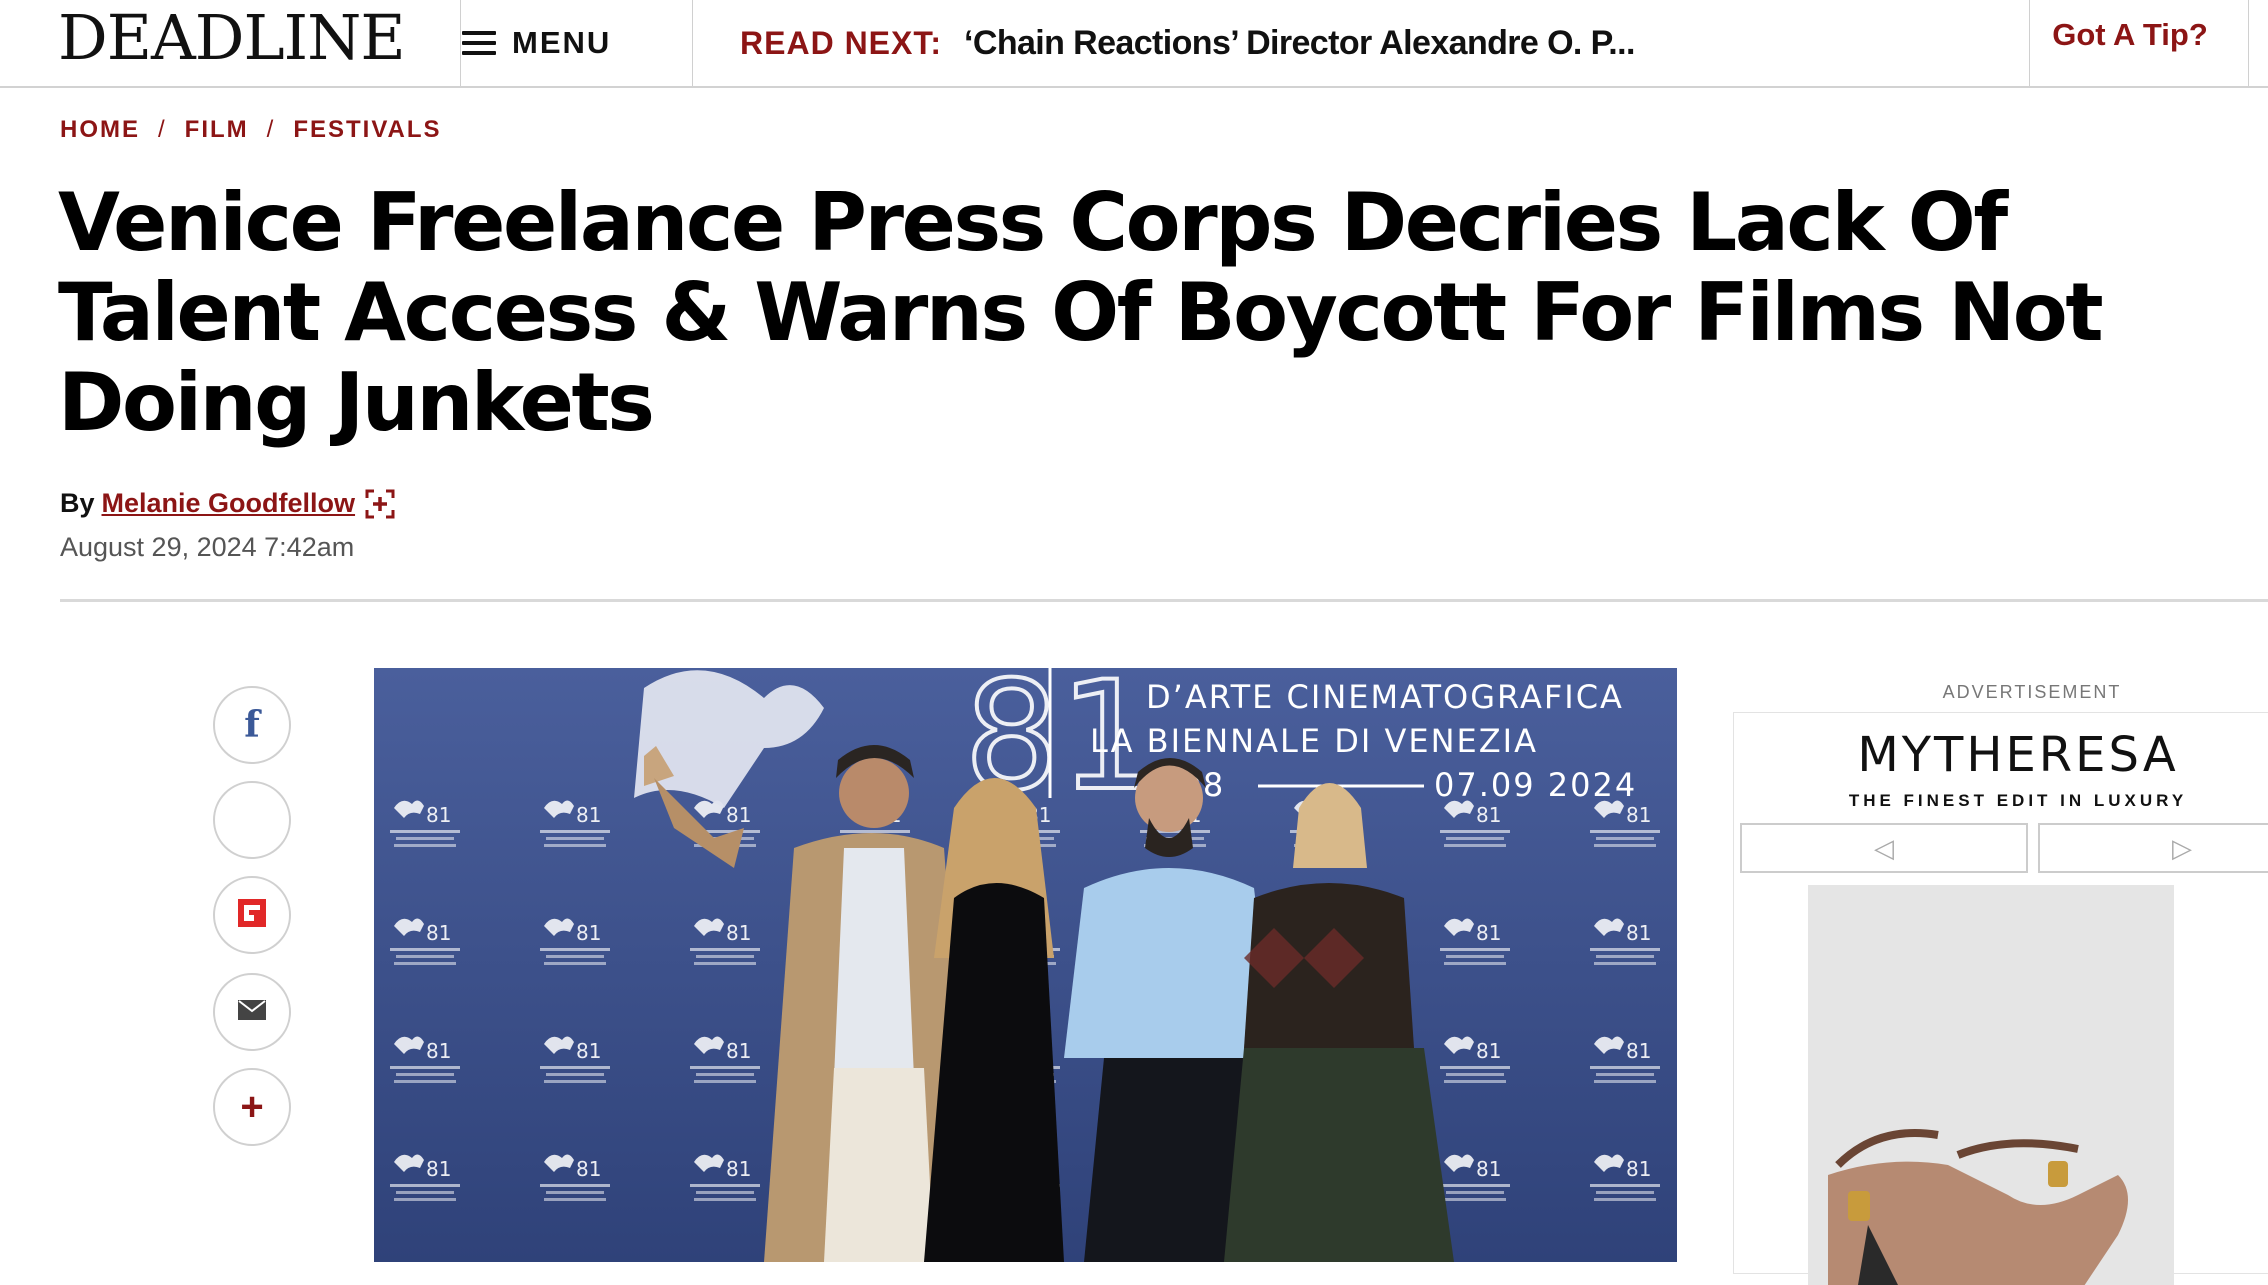 Image resolution: width=2268 pixels, height=1285 pixels. Describe the element at coordinates (1164, 600) in the screenshot. I see `header-rule` at that location.